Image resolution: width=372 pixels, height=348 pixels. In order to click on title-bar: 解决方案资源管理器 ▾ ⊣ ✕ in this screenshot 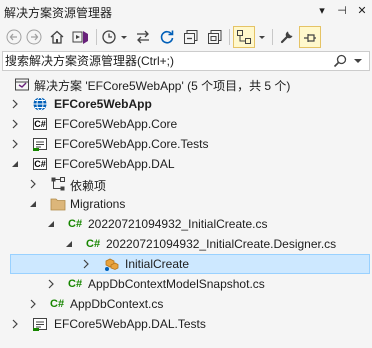, I will do `click(186, 11)`.